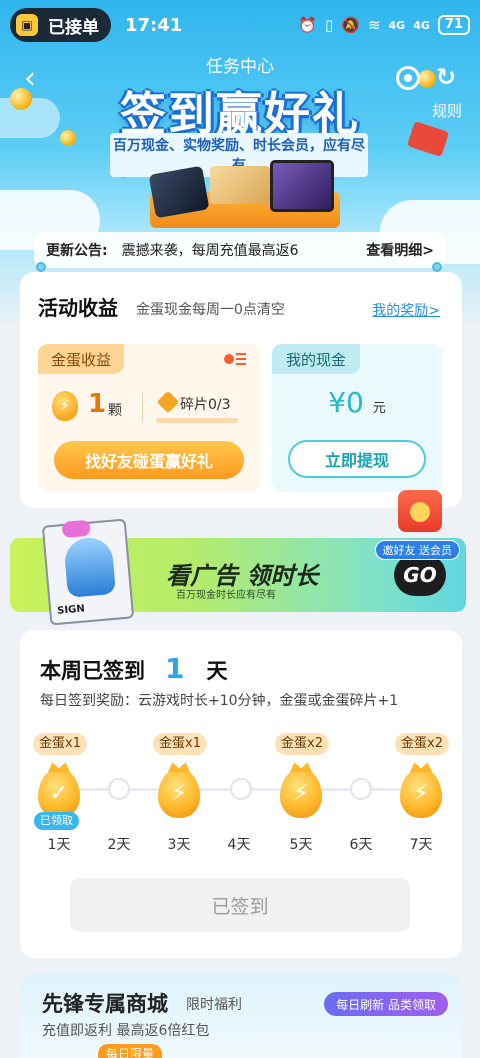  What do you see at coordinates (77, 251) in the screenshot?
I see `announcement-label: 更新公告:` at bounding box center [77, 251].